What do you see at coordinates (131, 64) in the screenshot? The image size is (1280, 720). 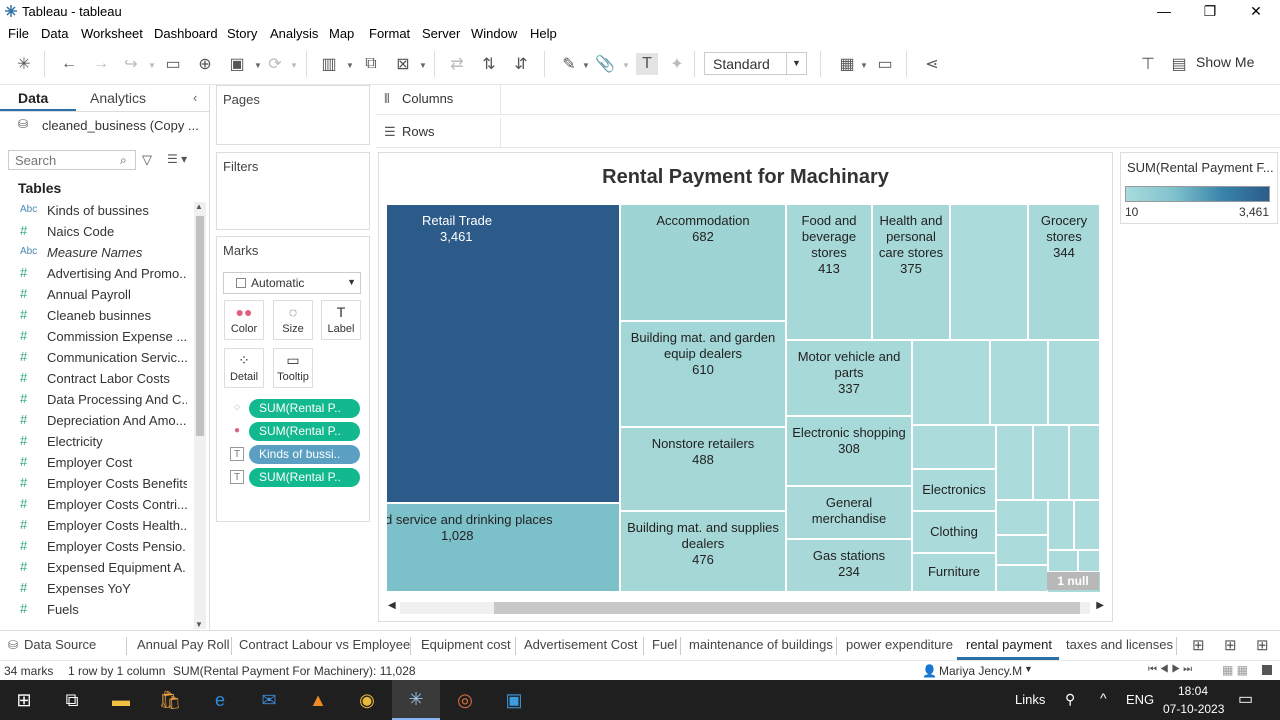 I see `replay-icon: ↪` at bounding box center [131, 64].